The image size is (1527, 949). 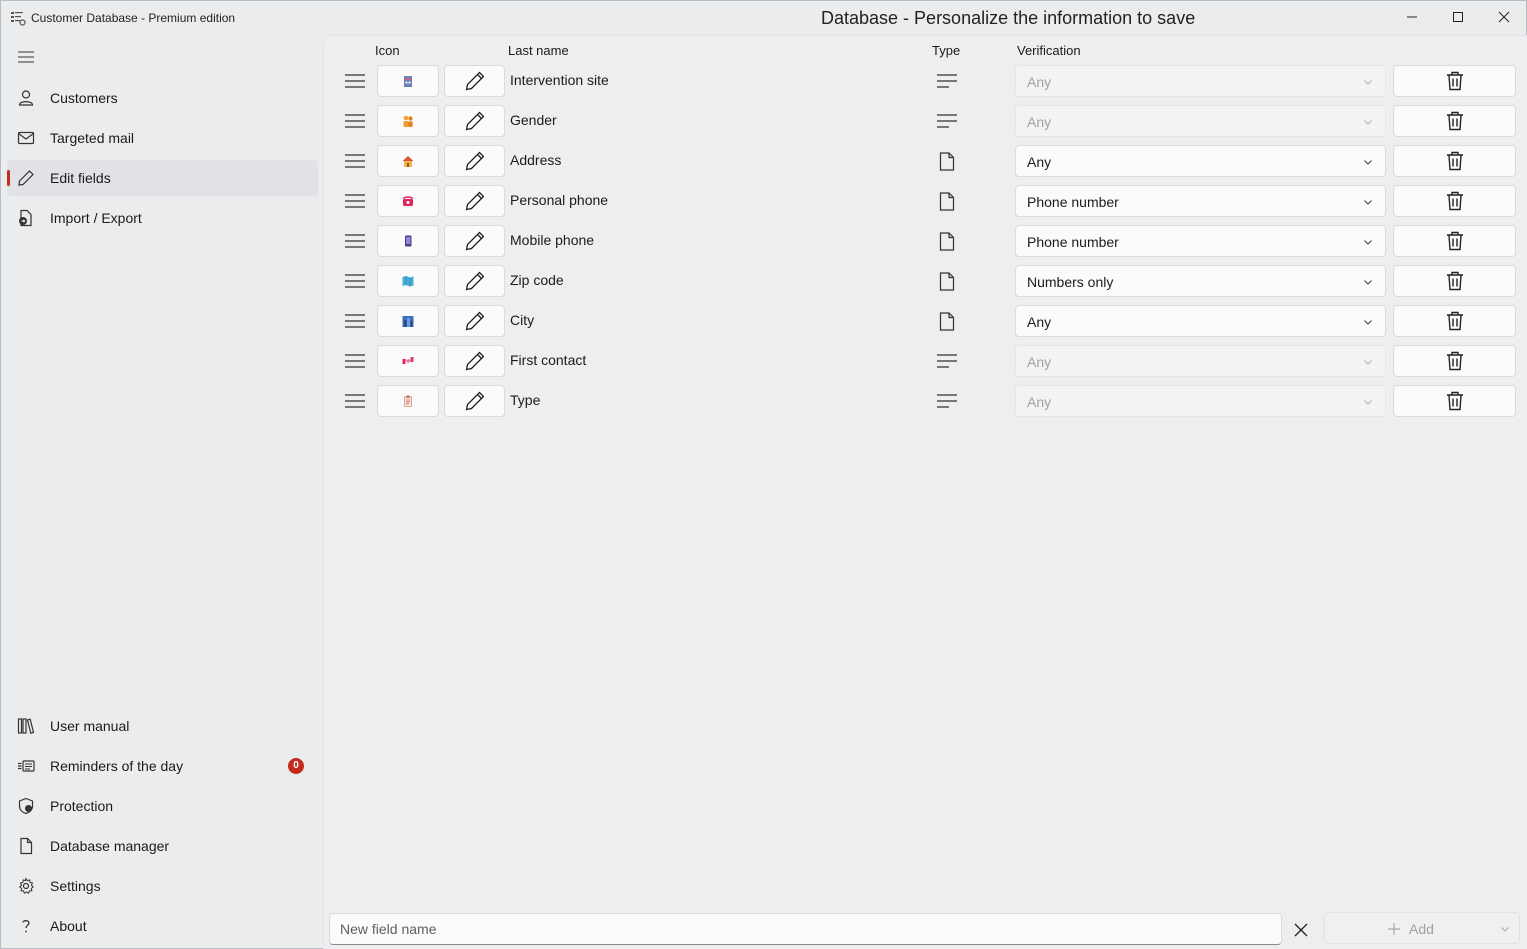 What do you see at coordinates (26, 806) in the screenshot?
I see `shield-icon` at bounding box center [26, 806].